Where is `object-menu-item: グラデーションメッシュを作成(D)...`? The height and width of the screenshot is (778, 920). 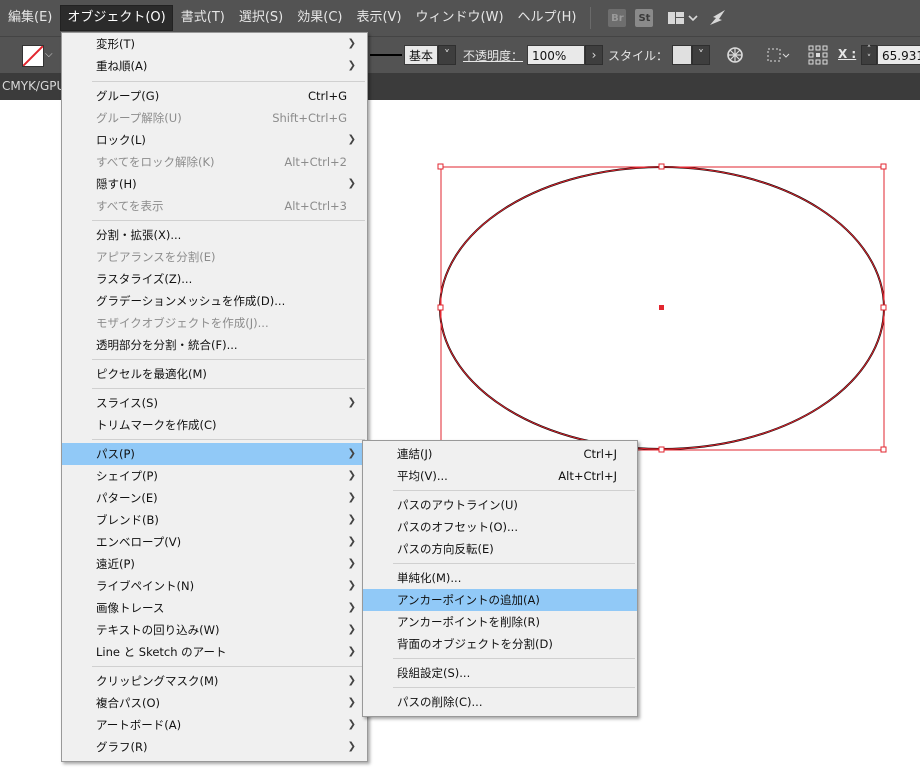
object-menu-item: グラデーションメッシュを作成(D)... is located at coordinates (214, 301).